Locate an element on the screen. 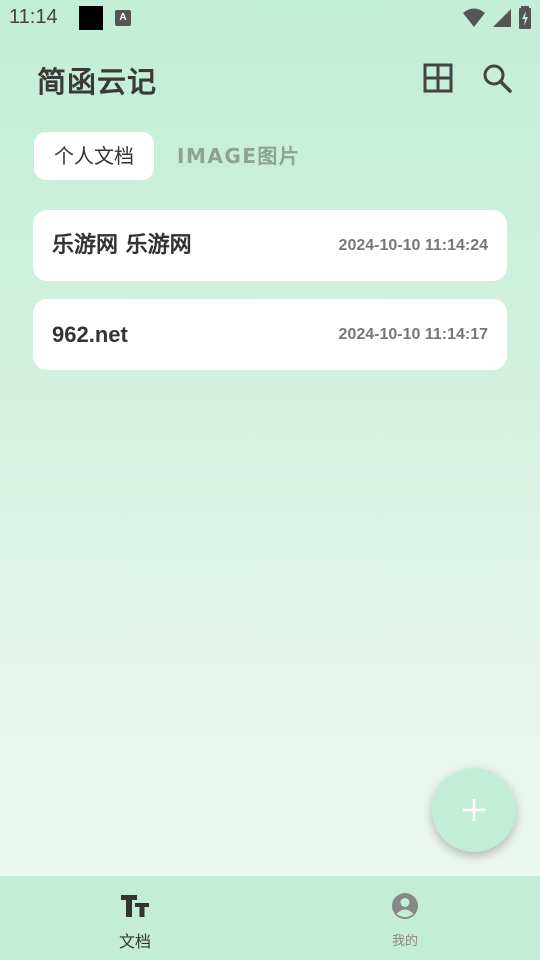 Image resolution: width=540 pixels, height=960 pixels. notification-a-icon: A is located at coordinates (123, 18).